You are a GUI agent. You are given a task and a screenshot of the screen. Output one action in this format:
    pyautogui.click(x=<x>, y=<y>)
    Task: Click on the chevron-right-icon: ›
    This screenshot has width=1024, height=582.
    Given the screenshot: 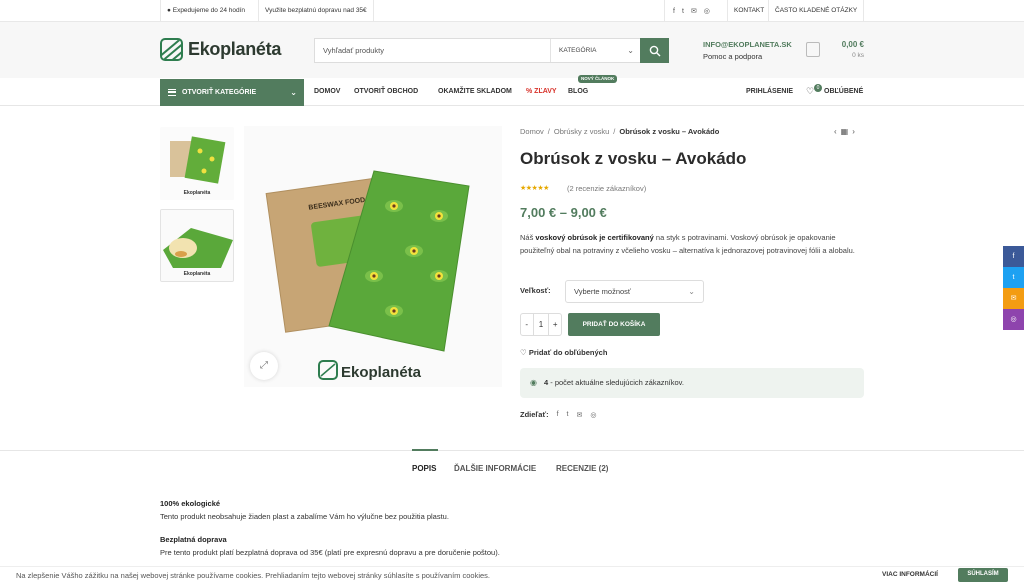 What is the action you would take?
    pyautogui.click(x=855, y=131)
    